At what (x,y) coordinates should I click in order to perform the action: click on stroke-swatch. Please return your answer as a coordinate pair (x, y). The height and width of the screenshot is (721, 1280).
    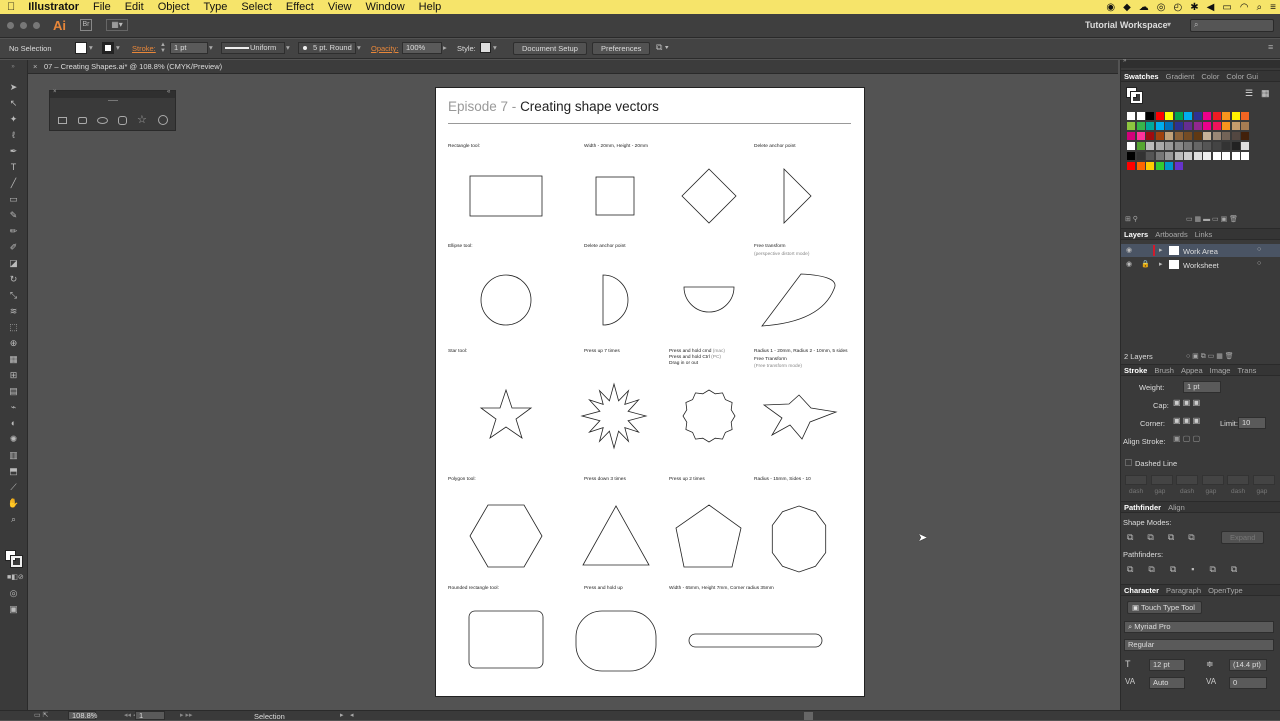
    Looking at the image, I should click on (1136, 97).